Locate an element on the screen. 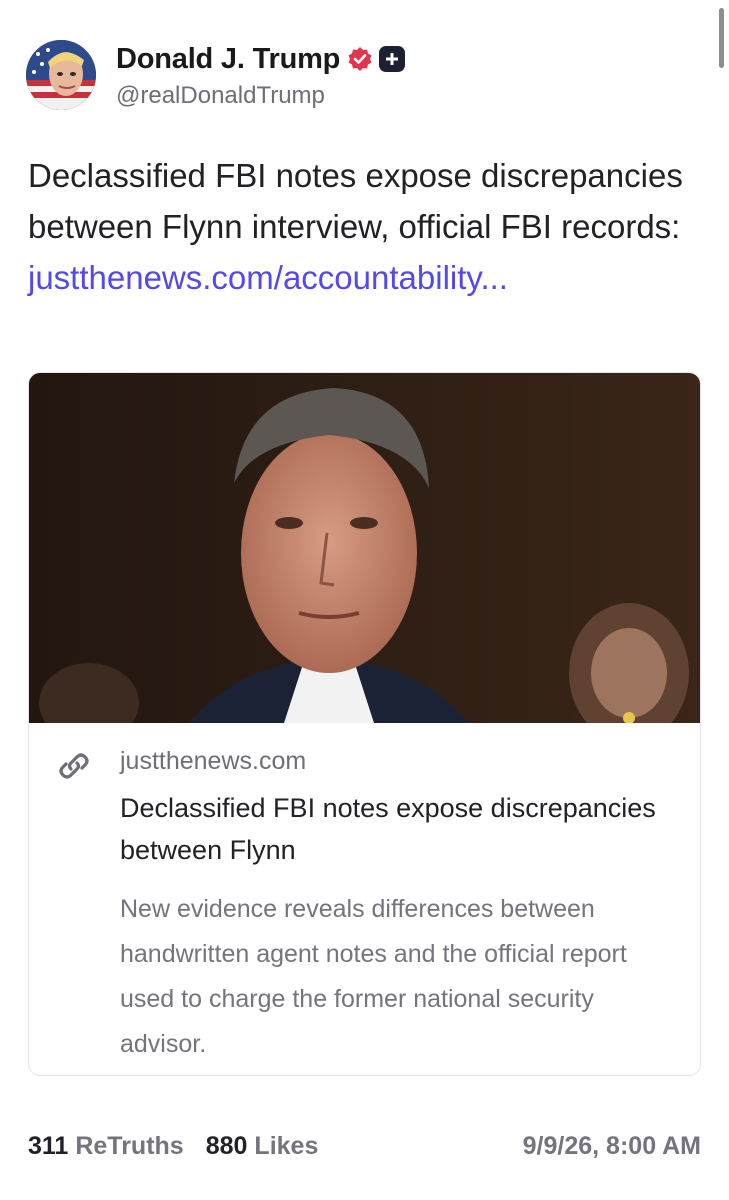  post-timestamp: 9/9/26, 8:00 AM is located at coordinates (611, 1146).